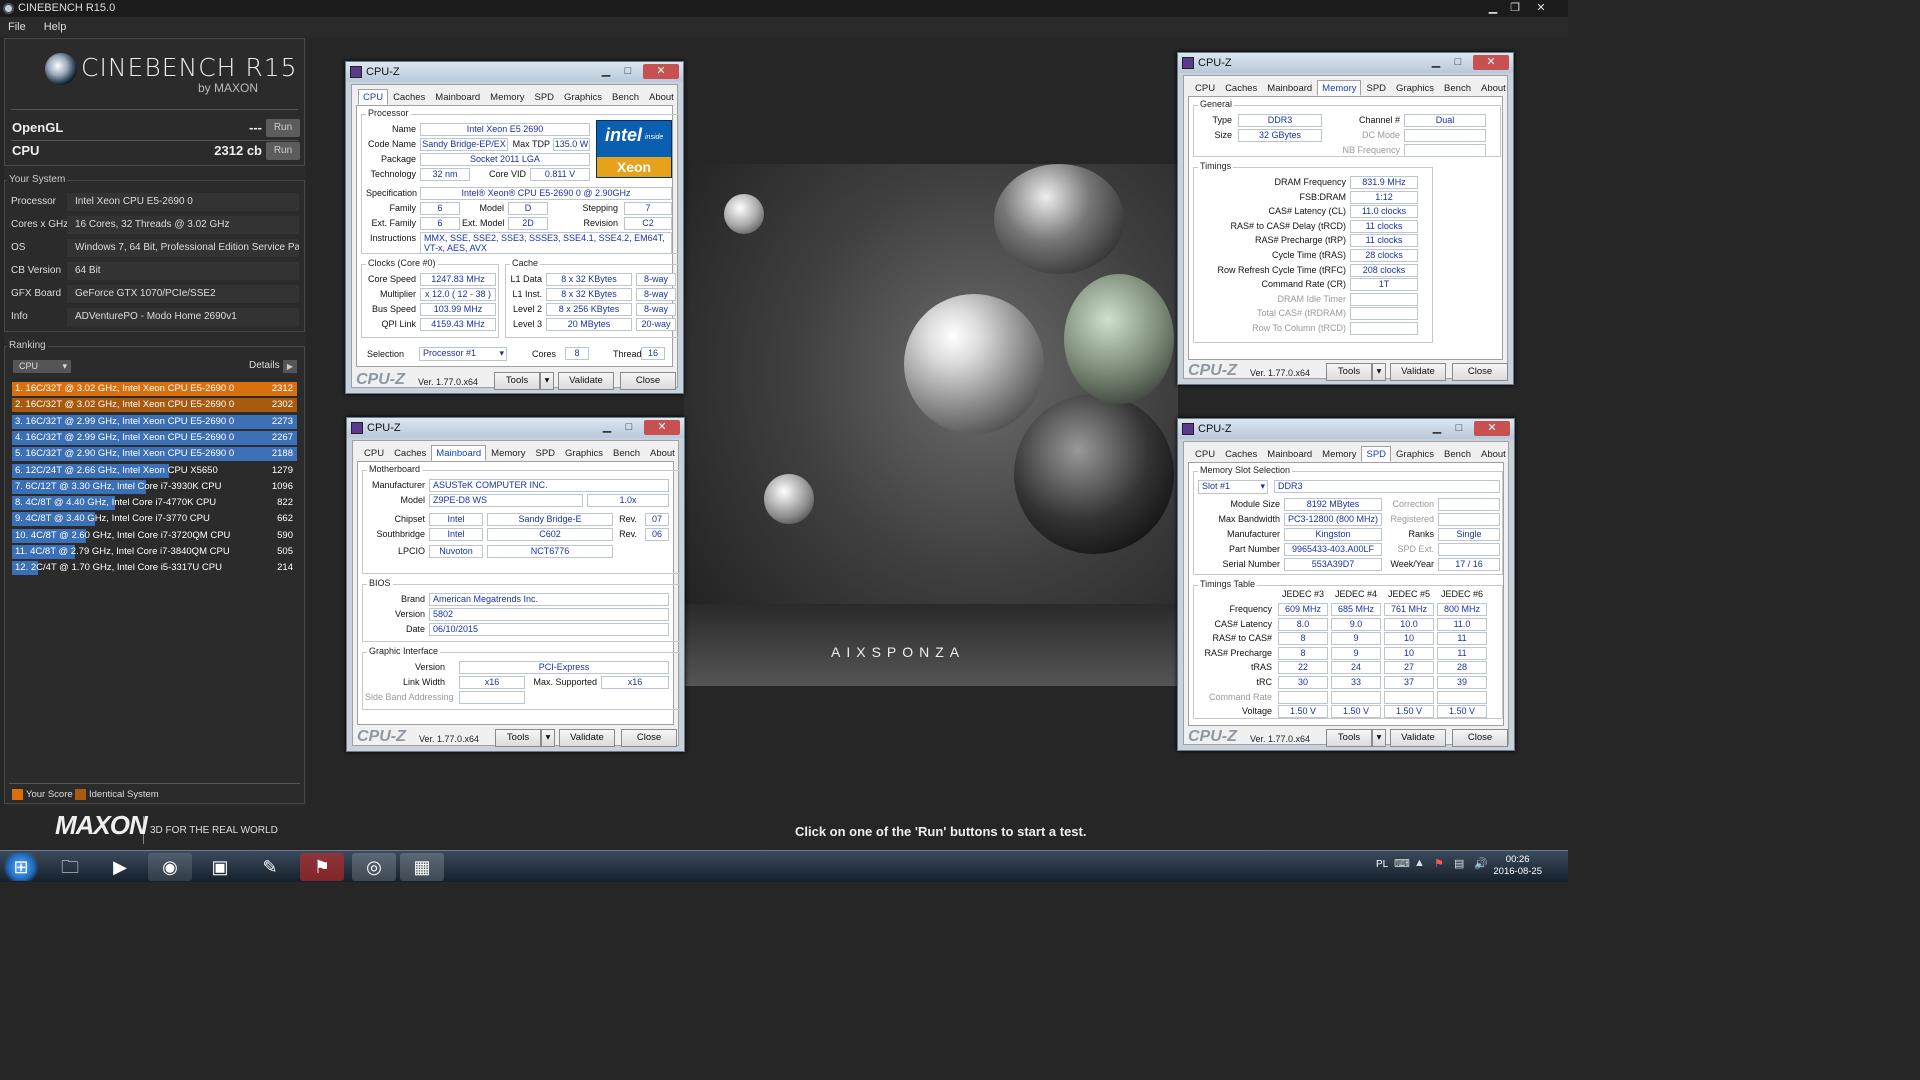 The image size is (1920, 1080). I want to click on media-player-icon: ▶, so click(120, 867).